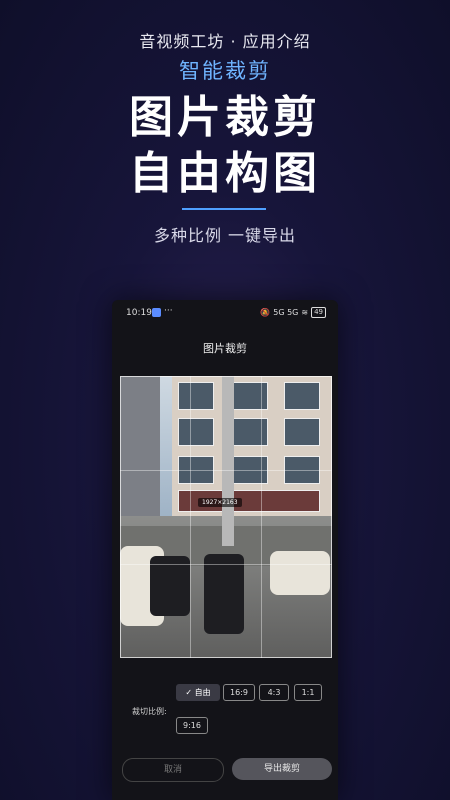 The width and height of the screenshot is (450, 800). I want to click on ratio-label: 裁切比例:, so click(149, 711).